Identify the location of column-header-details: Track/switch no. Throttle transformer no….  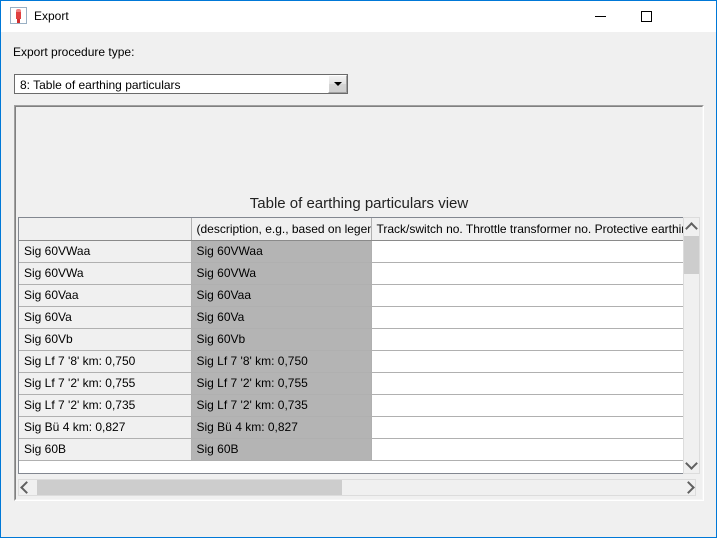
(533, 229).